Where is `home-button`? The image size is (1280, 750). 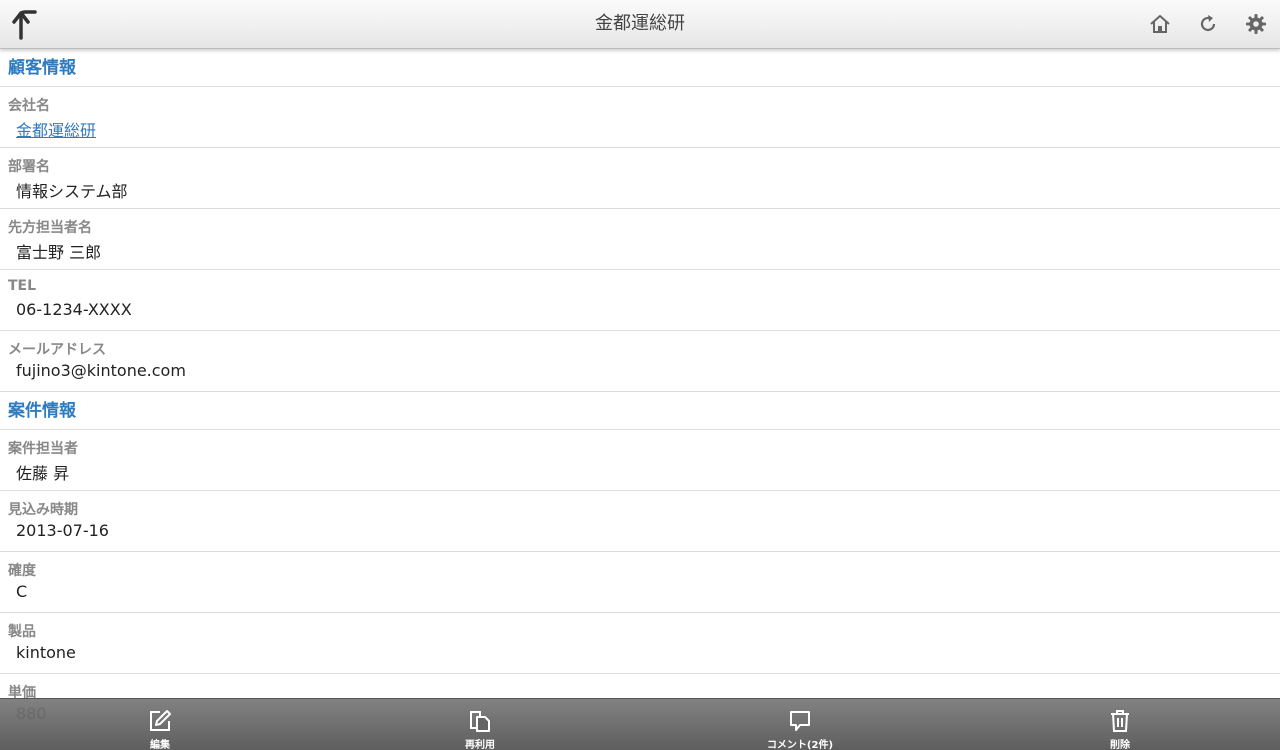
home-button is located at coordinates (1160, 24).